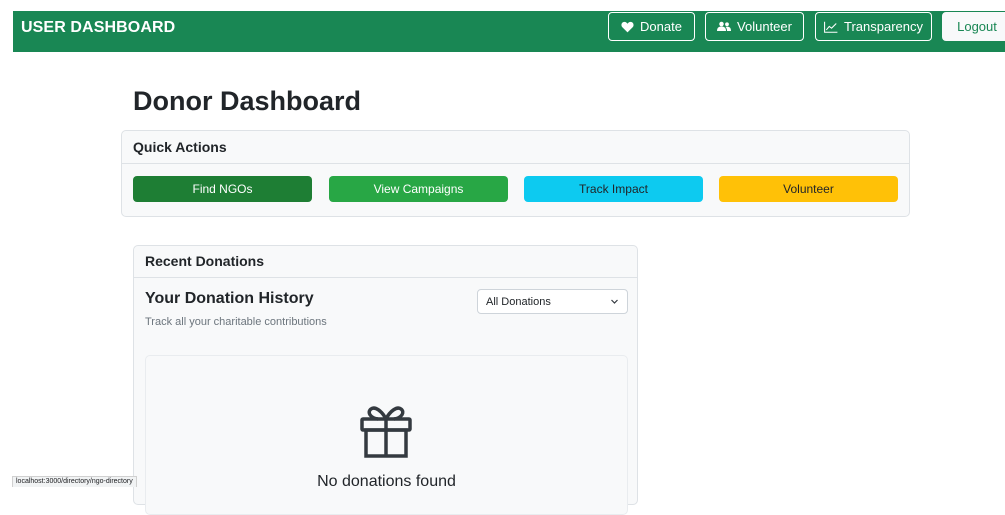 The width and height of the screenshot is (1005, 515). What do you see at coordinates (518, 302) in the screenshot?
I see `donation-filter-value: All Donations` at bounding box center [518, 302].